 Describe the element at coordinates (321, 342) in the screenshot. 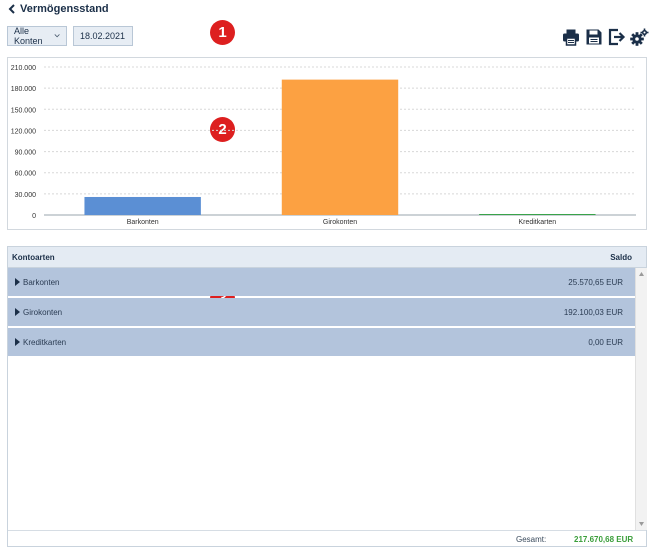

I see `table-row-kreditkarten: Kreditkarten 0,00 EUR` at that location.